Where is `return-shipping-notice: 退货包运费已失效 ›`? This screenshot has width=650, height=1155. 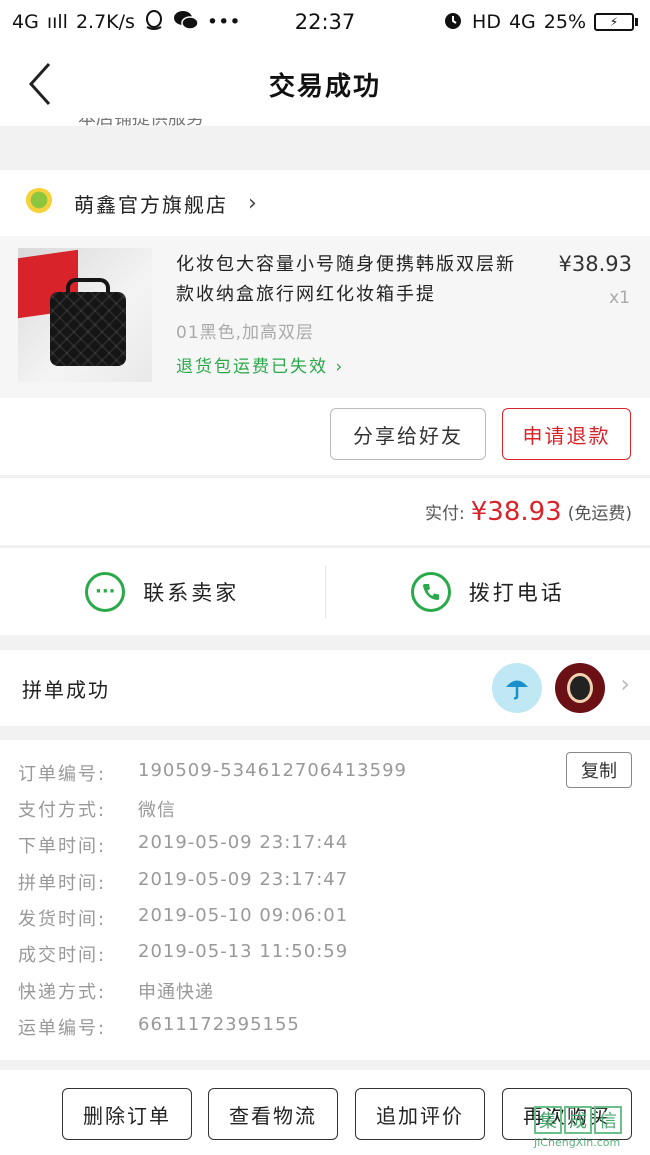 return-shipping-notice: 退货包运费已失效 › is located at coordinates (260, 364).